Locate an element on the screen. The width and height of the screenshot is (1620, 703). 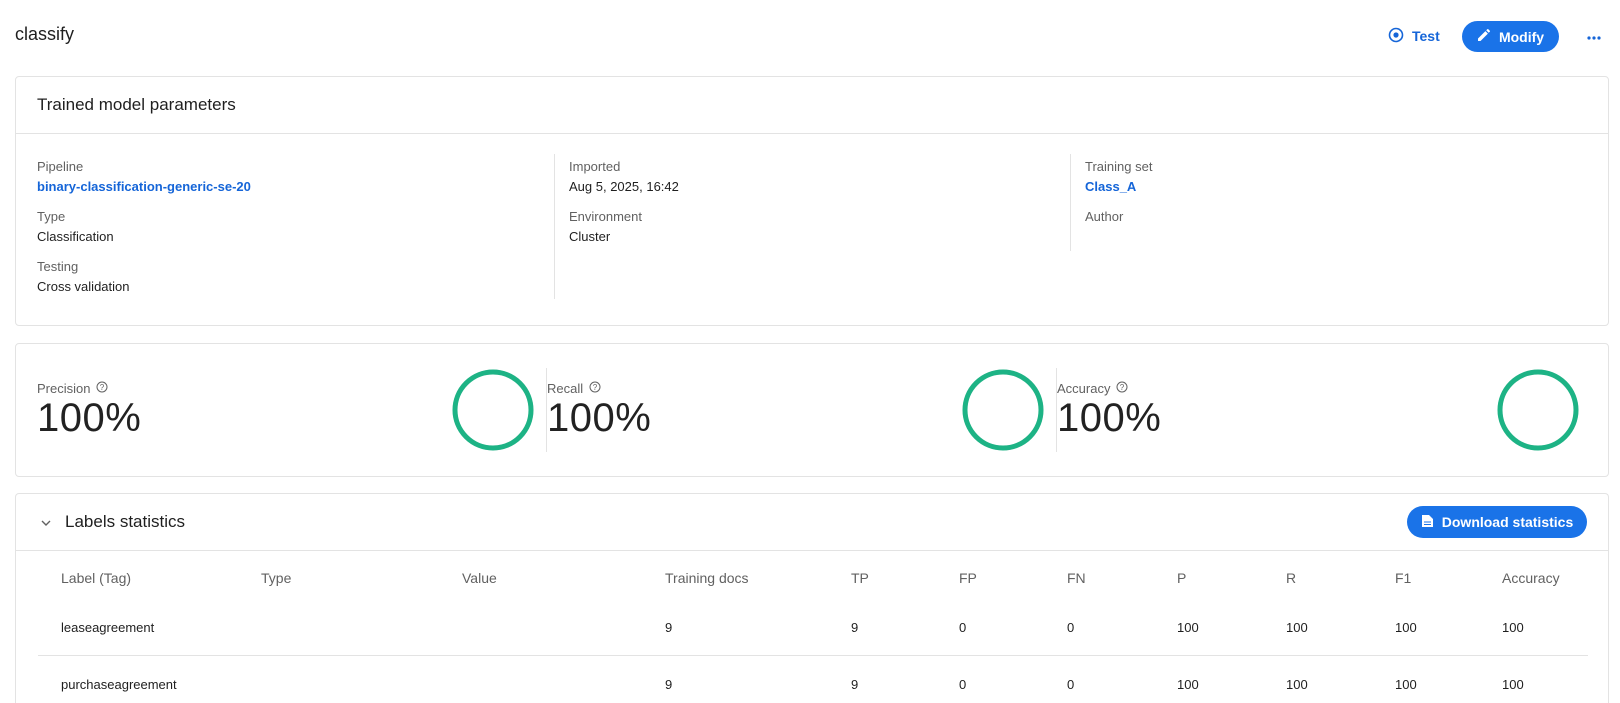
card-title: Trained model parameters is located at coordinates (812, 105).